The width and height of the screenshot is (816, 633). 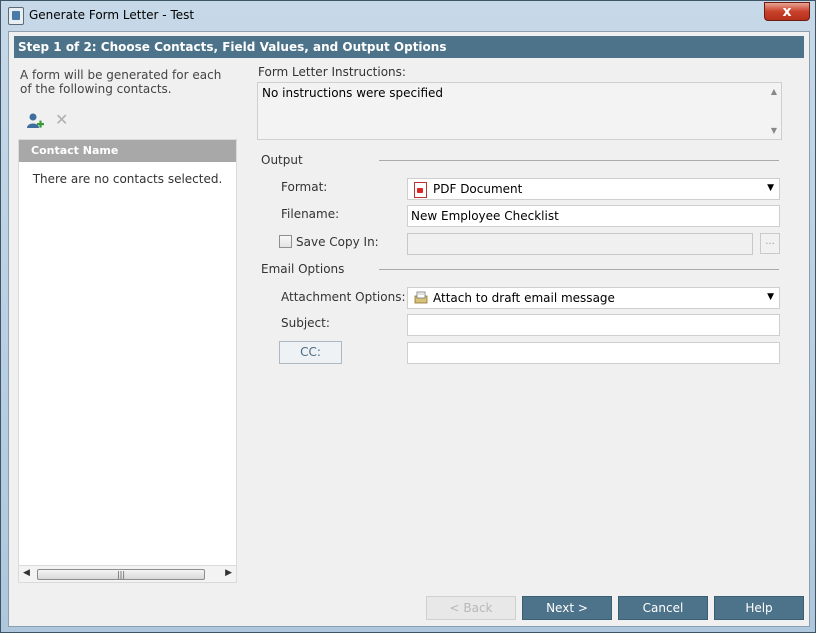 What do you see at coordinates (663, 608) in the screenshot?
I see `cancel-button: Cancel` at bounding box center [663, 608].